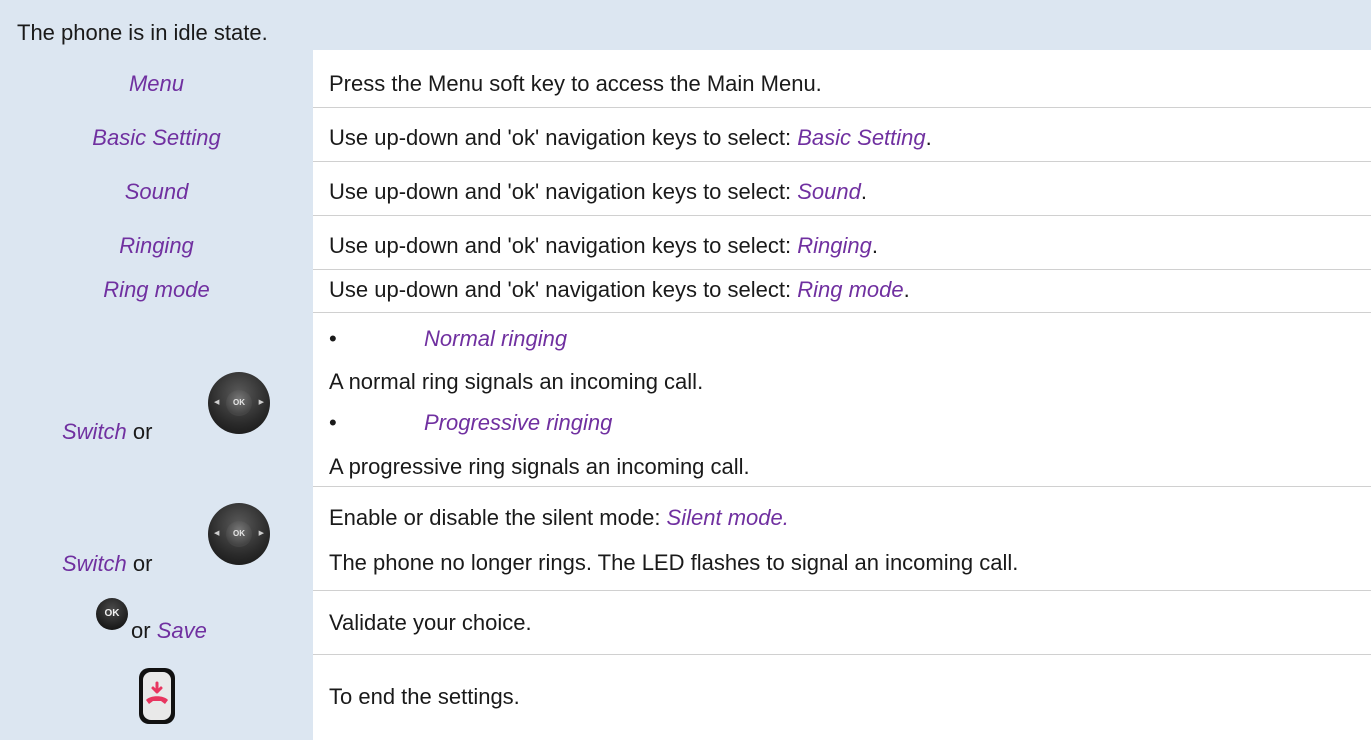 This screenshot has width=1371, height=740. What do you see at coordinates (107, 431) in the screenshot?
I see `switch-label: Switch or` at bounding box center [107, 431].